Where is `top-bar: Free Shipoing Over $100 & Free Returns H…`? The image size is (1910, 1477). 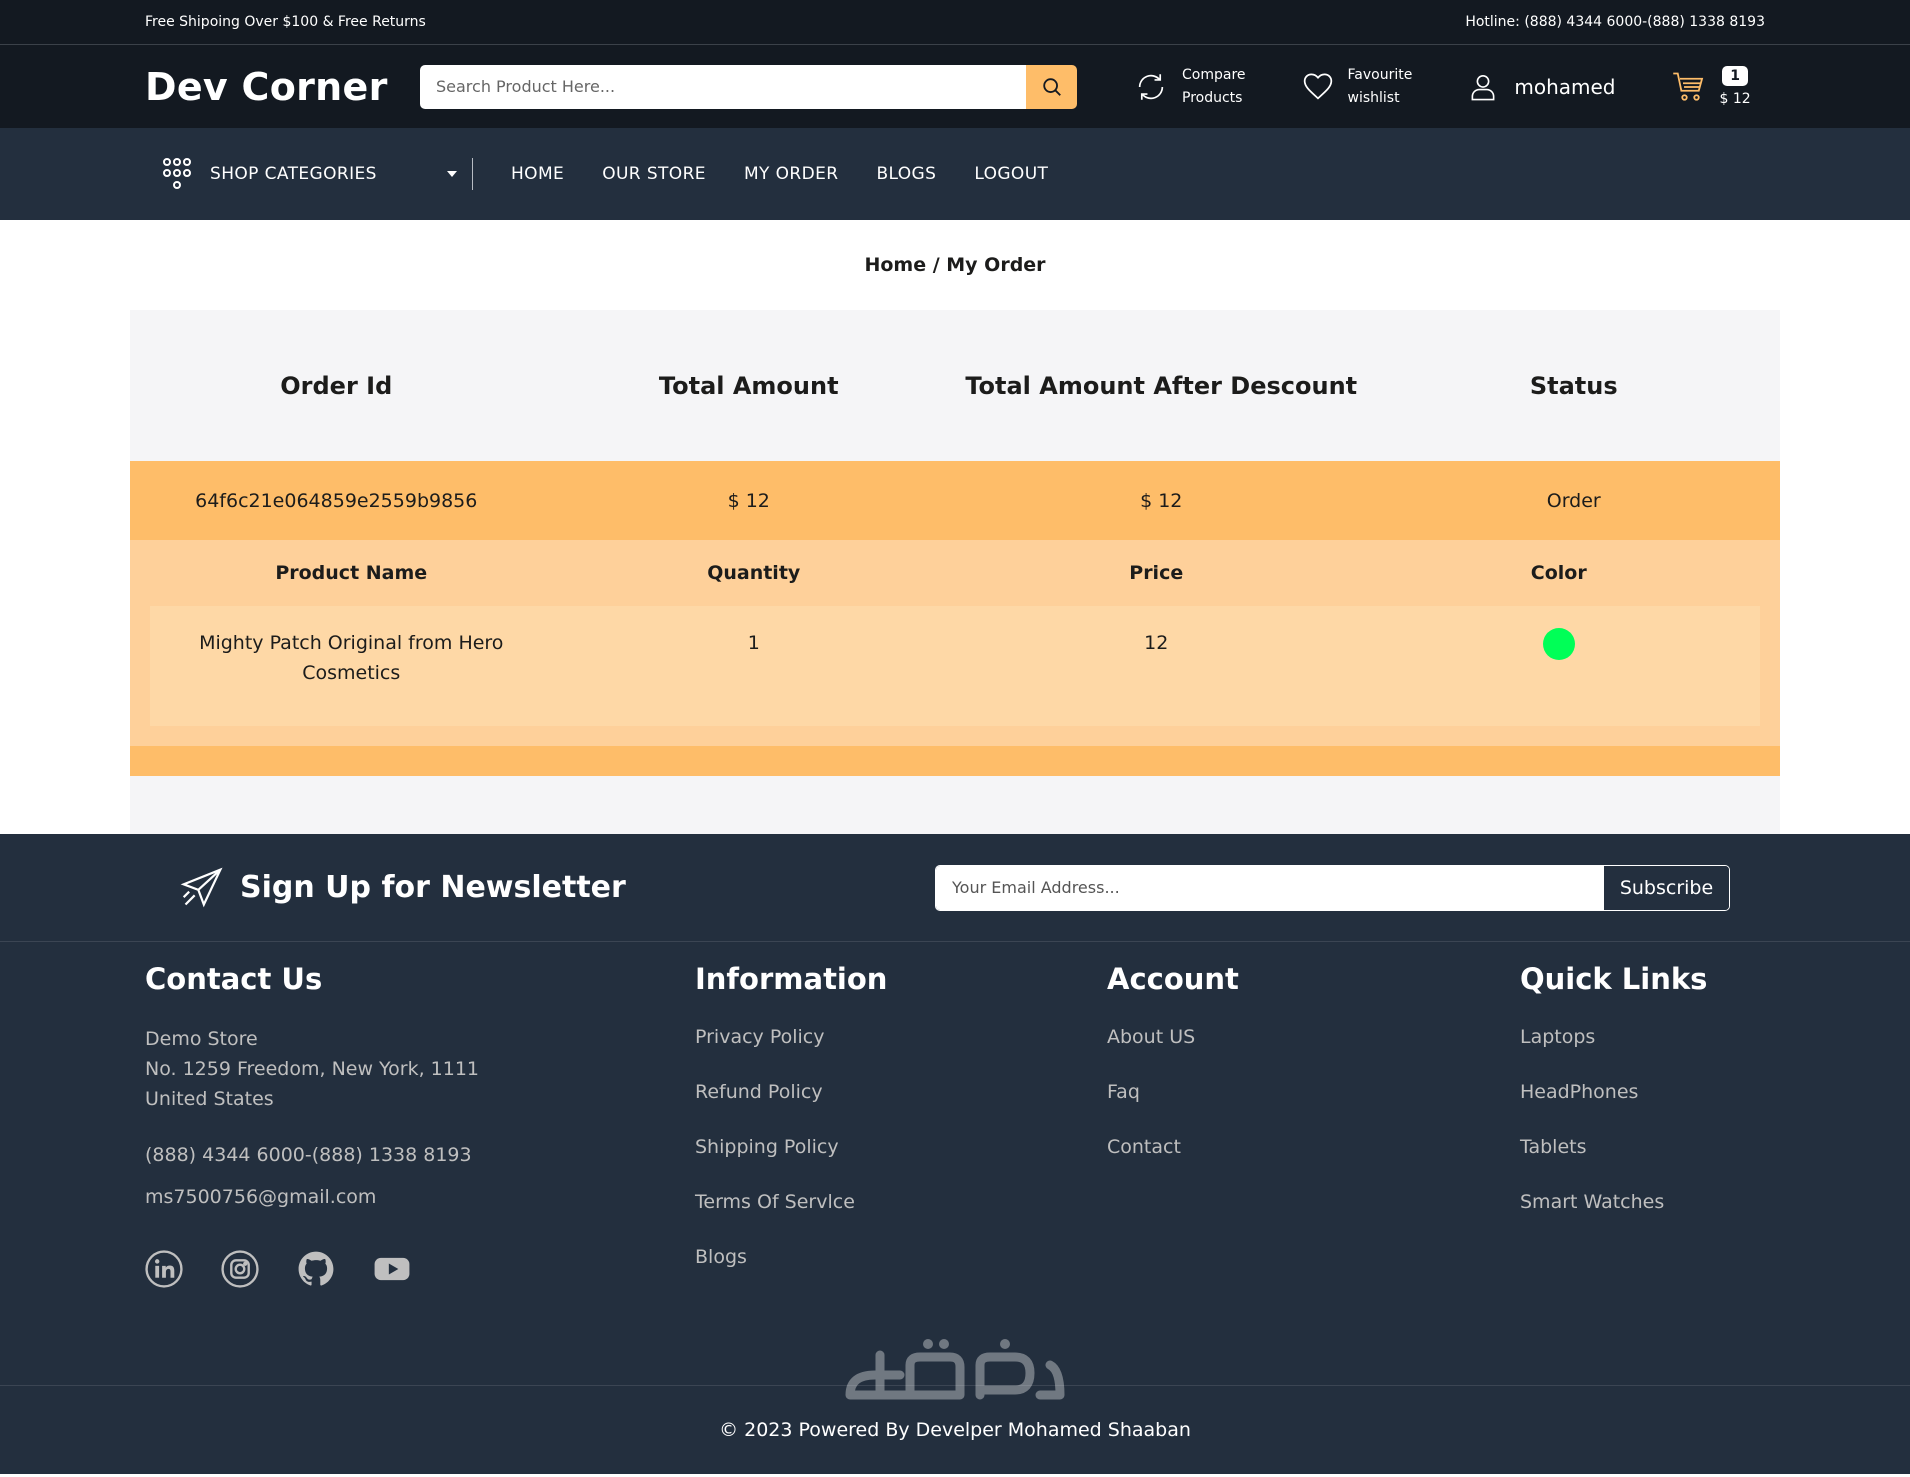 top-bar: Free Shipoing Over $100 & Free Returns H… is located at coordinates (955, 22).